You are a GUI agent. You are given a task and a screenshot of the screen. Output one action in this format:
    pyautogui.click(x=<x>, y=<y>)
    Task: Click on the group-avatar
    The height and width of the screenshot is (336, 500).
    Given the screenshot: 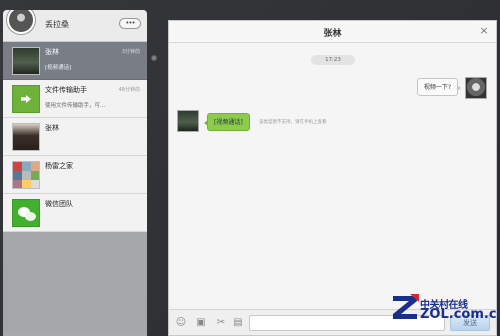 What is the action you would take?
    pyautogui.click(x=26, y=175)
    